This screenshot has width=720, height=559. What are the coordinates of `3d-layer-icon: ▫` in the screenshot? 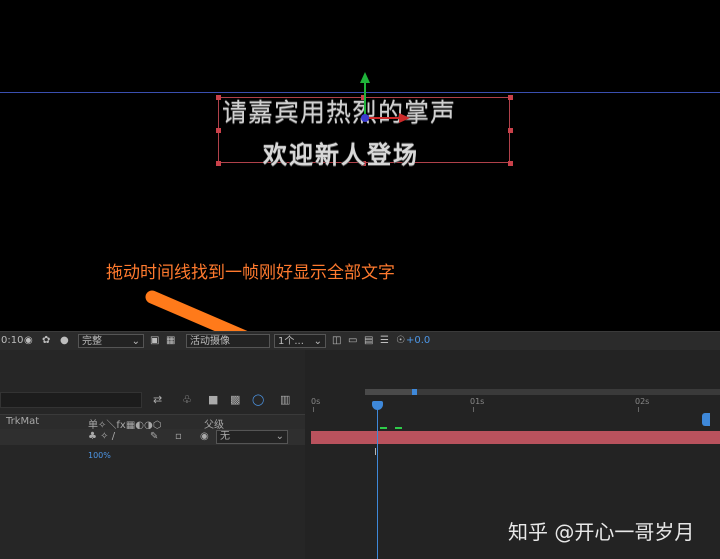 It's located at (178, 436).